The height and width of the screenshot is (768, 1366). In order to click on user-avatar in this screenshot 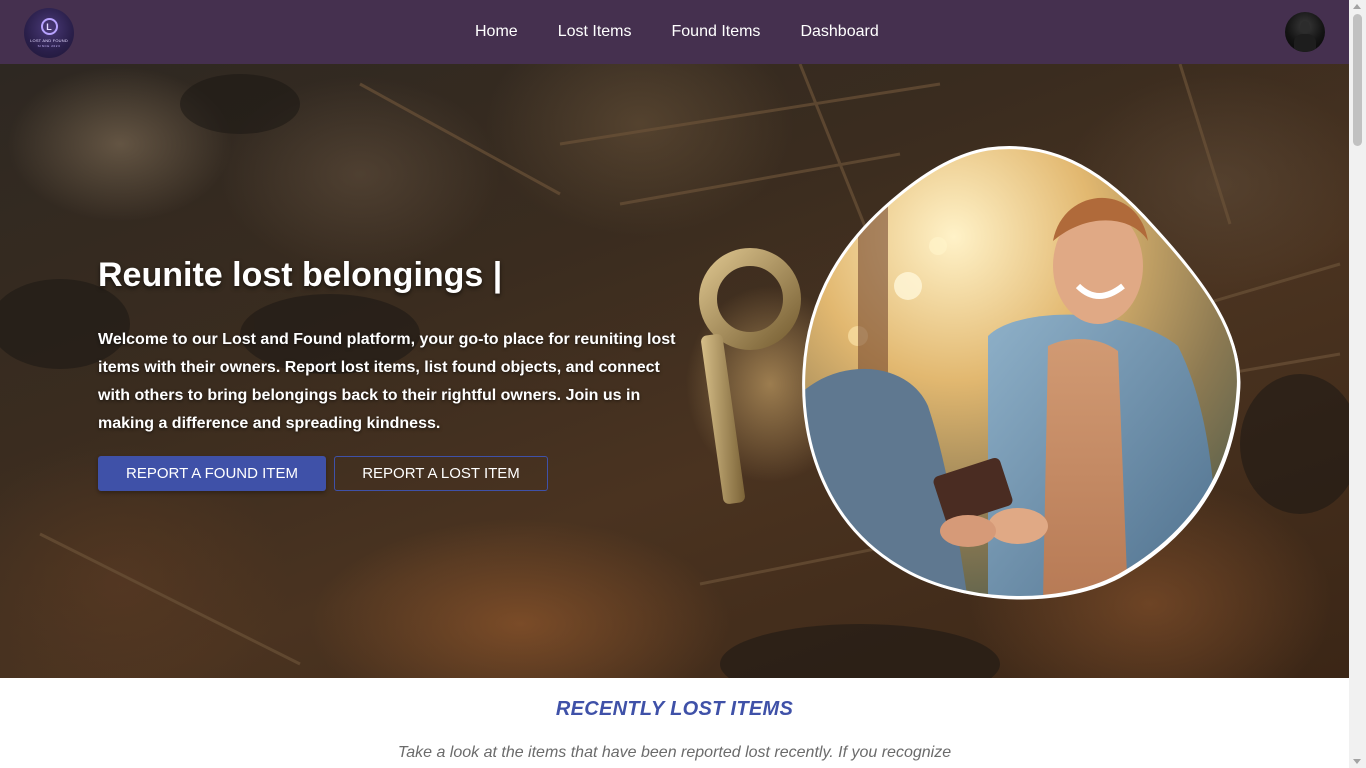, I will do `click(1305, 32)`.